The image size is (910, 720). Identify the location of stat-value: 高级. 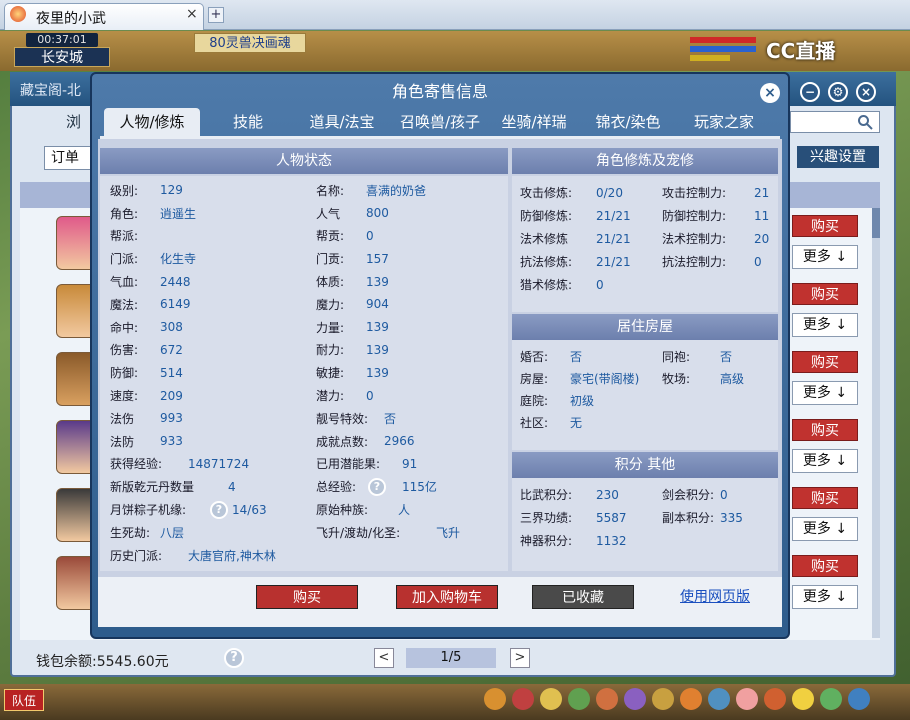
(732, 378).